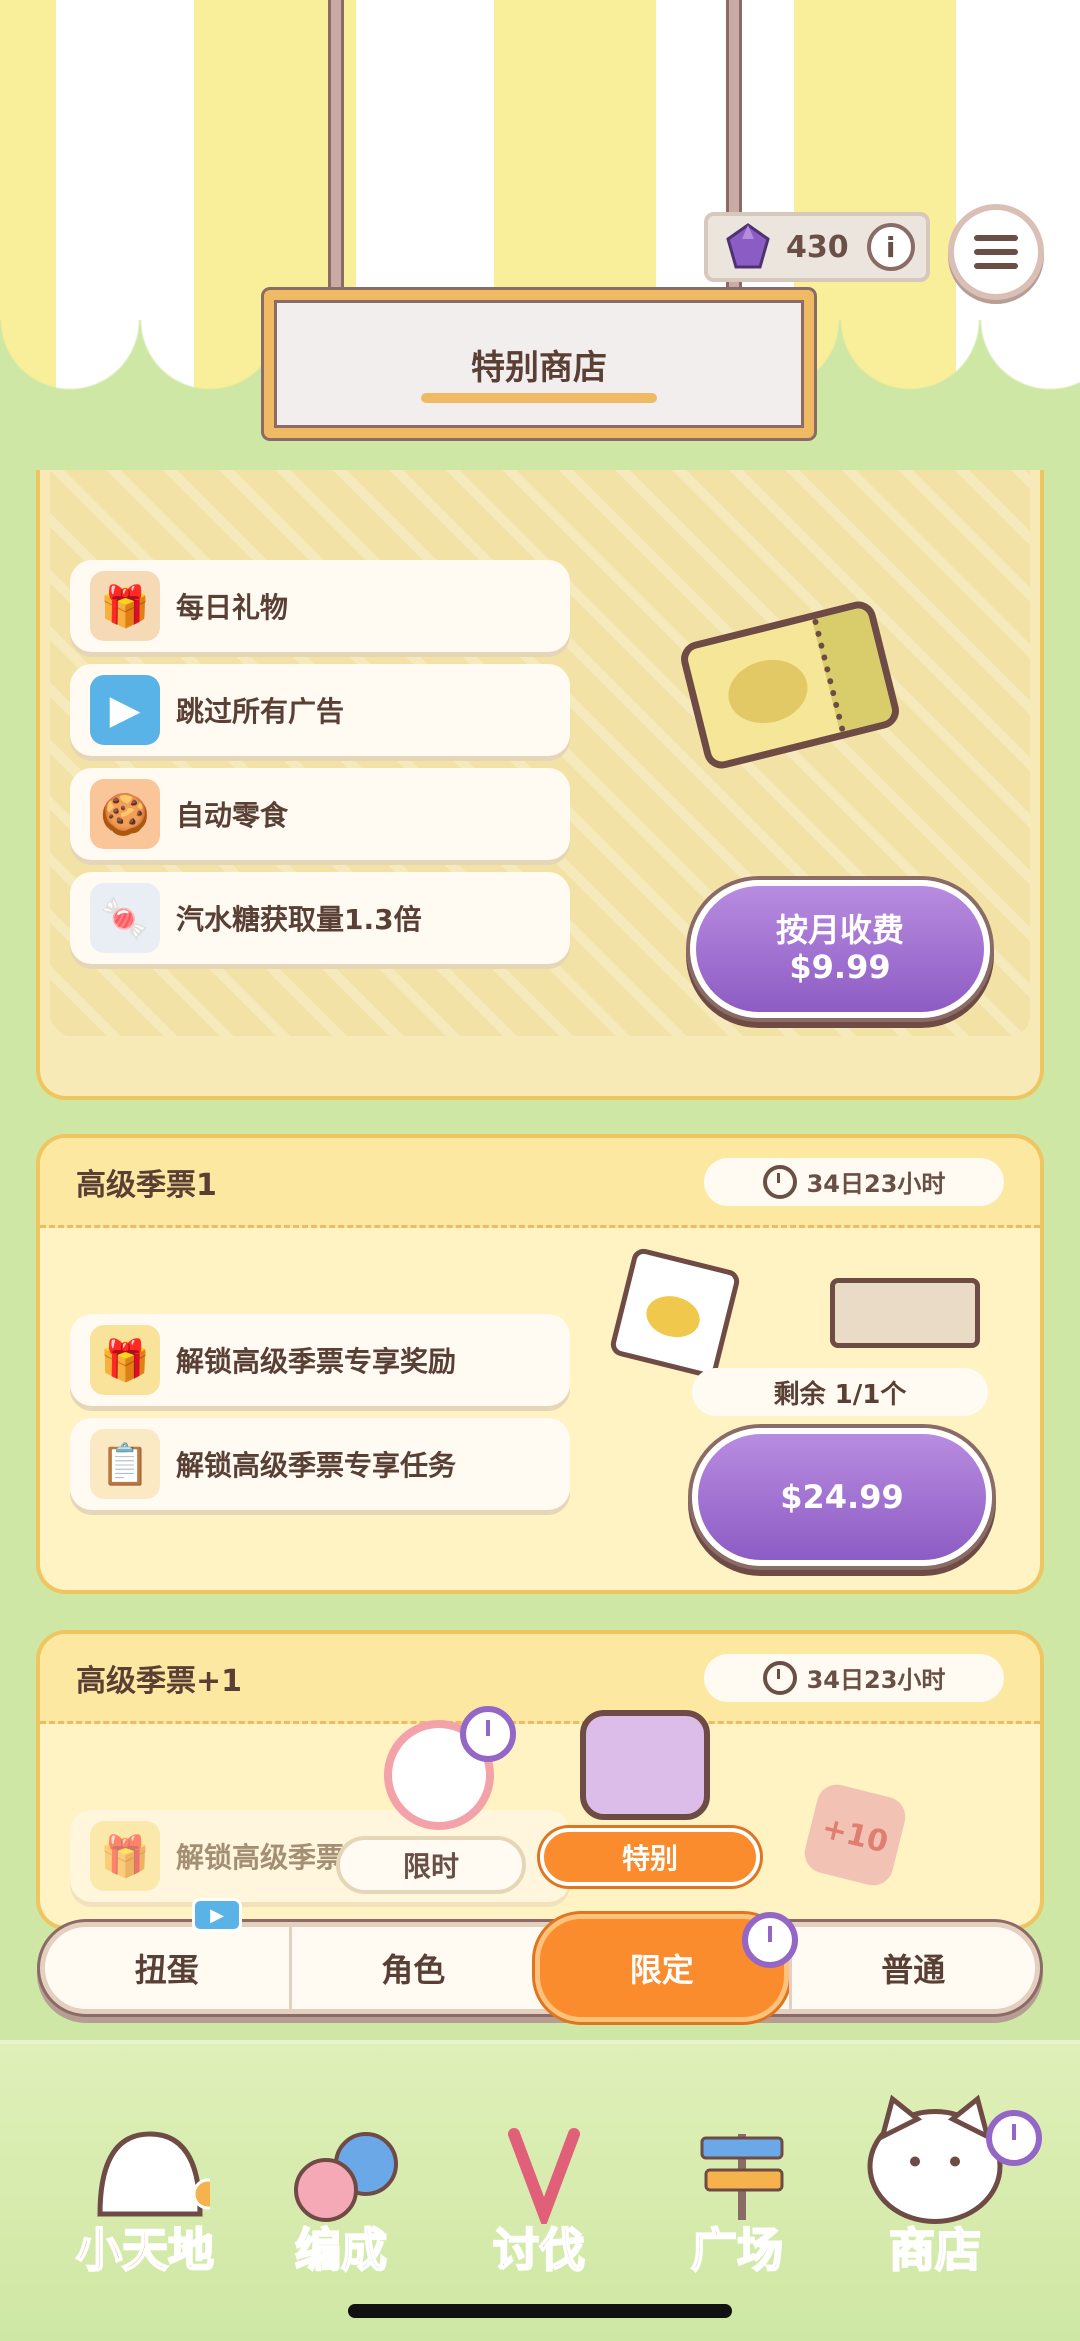 This screenshot has width=1080, height=2341. Describe the element at coordinates (935, 2159) in the screenshot. I see `cat-shopkeeper-icon` at that location.